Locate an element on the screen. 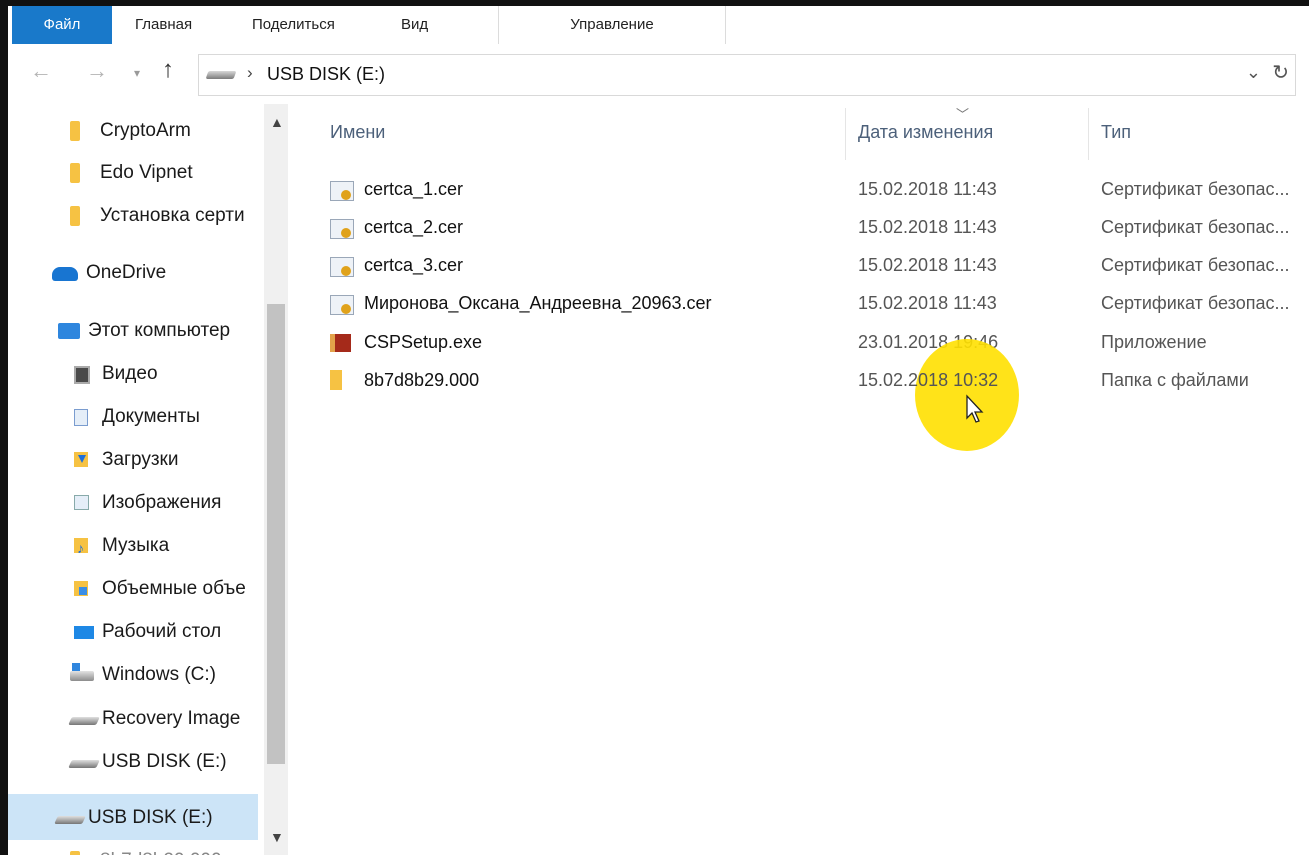 The image size is (1309, 855). sidebar-item-label: Установка серти is located at coordinates (172, 215).